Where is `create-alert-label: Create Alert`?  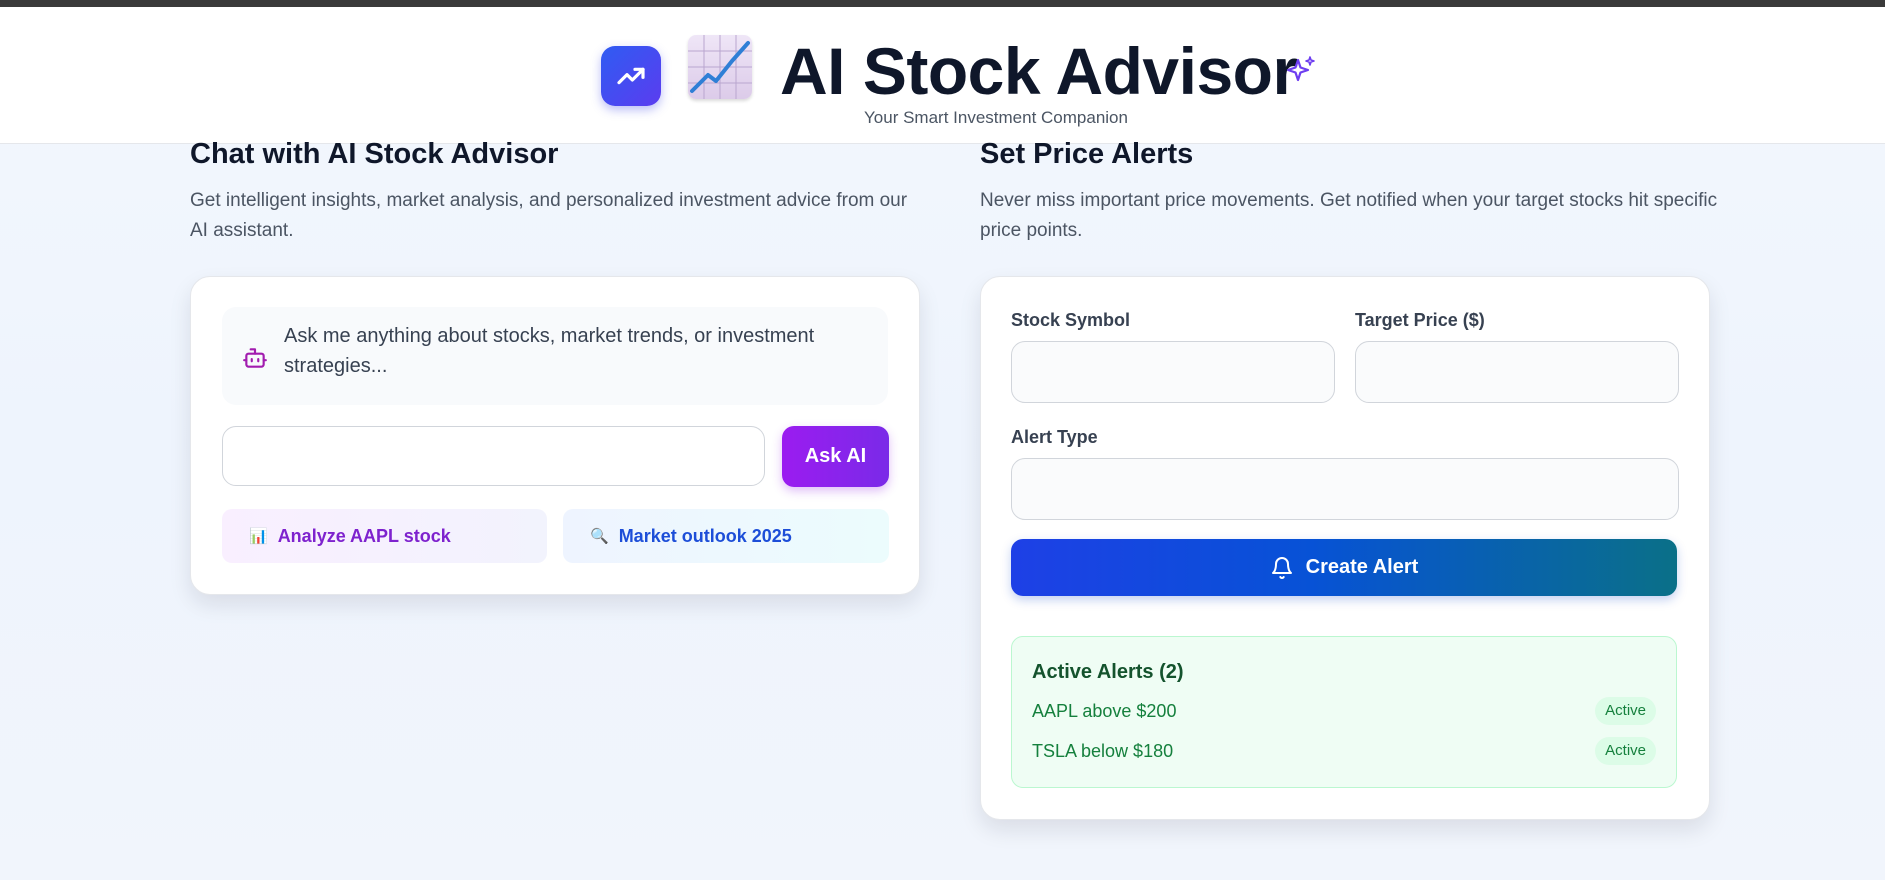
create-alert-label: Create Alert is located at coordinates (1362, 567).